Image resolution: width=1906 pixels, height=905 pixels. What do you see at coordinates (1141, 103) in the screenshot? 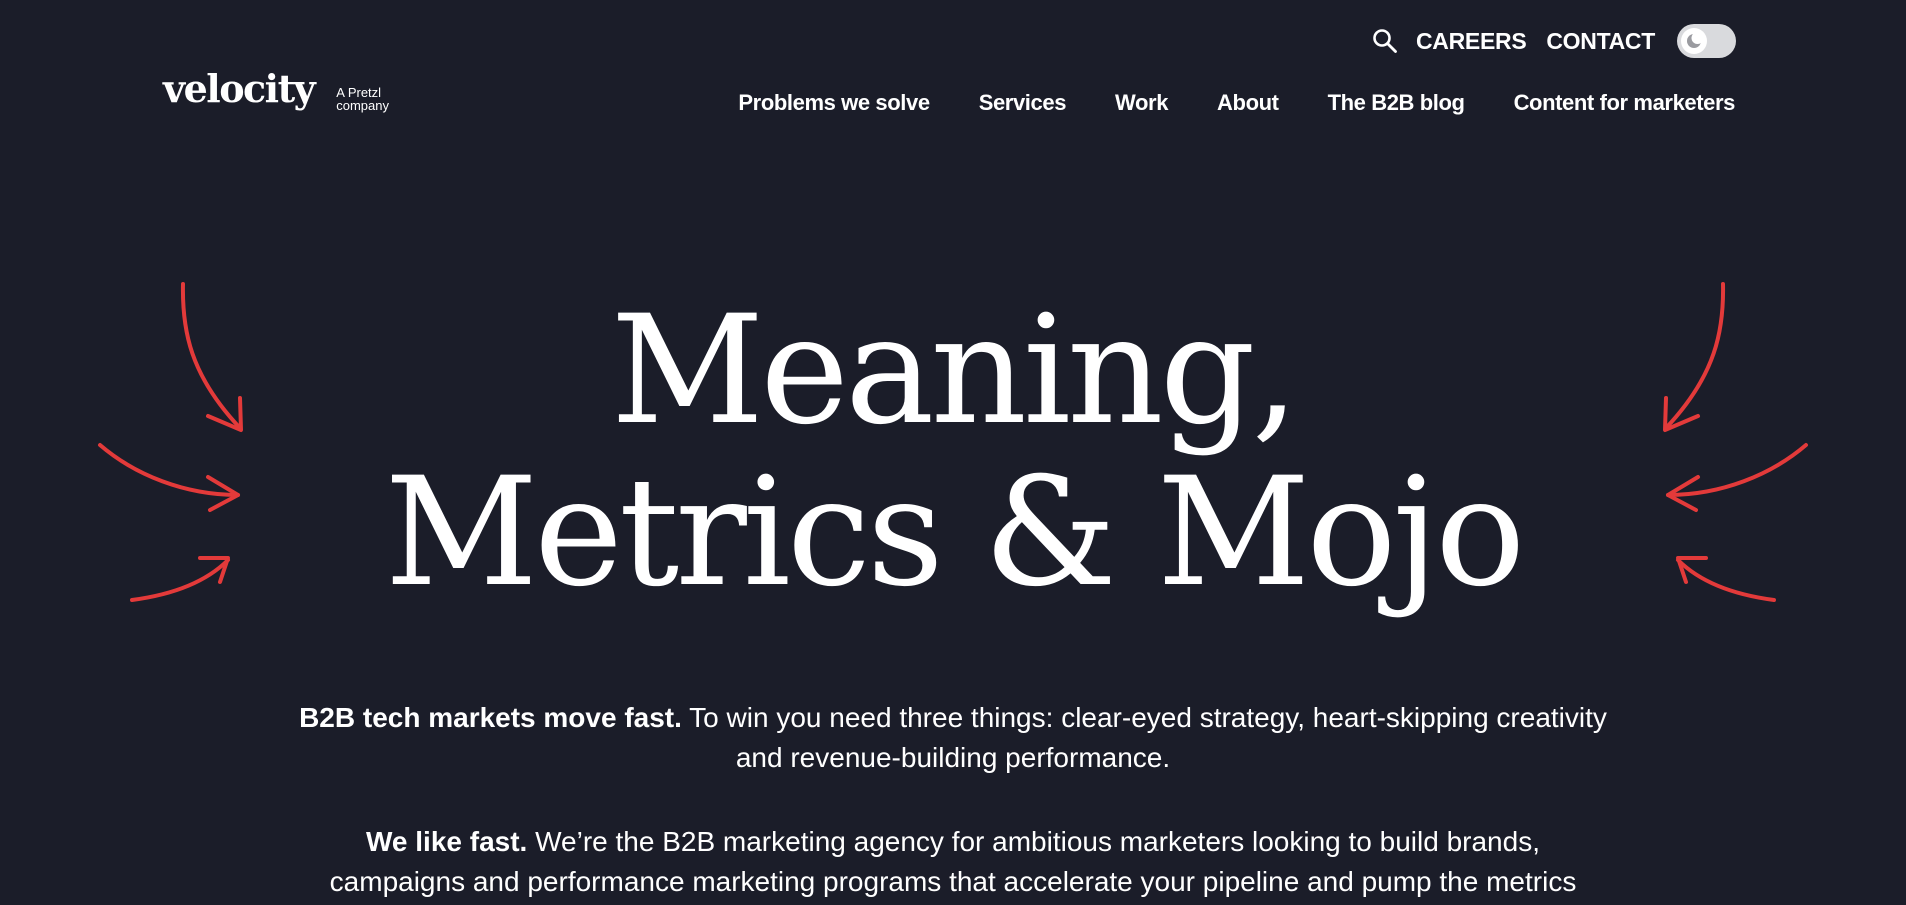
I see `nav-item-work: Work` at bounding box center [1141, 103].